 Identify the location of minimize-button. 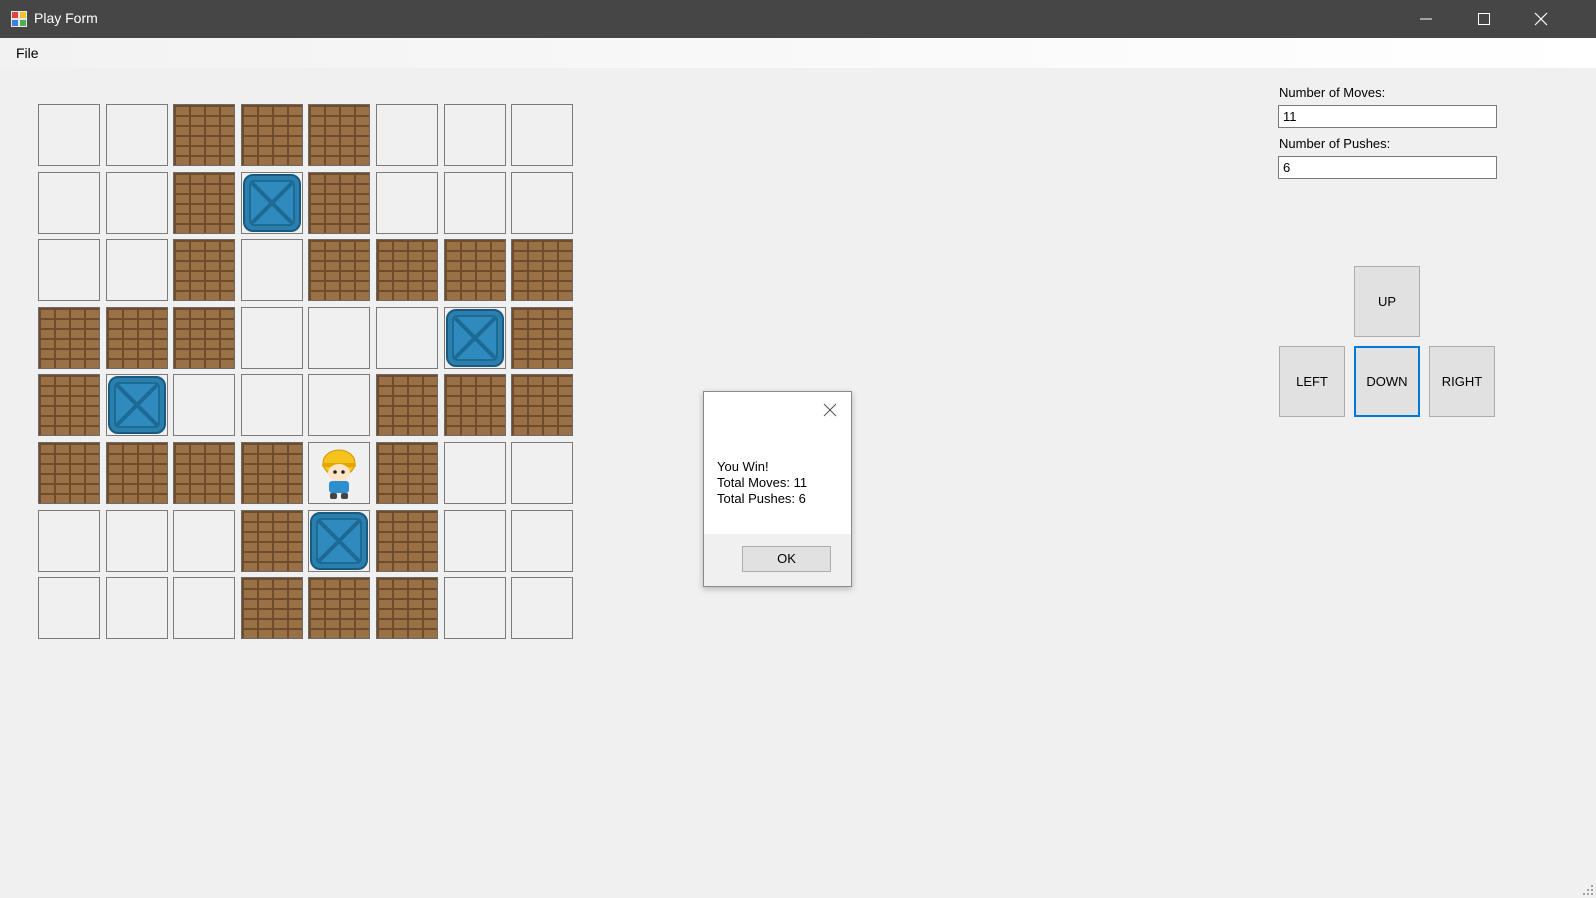
(1426, 19).